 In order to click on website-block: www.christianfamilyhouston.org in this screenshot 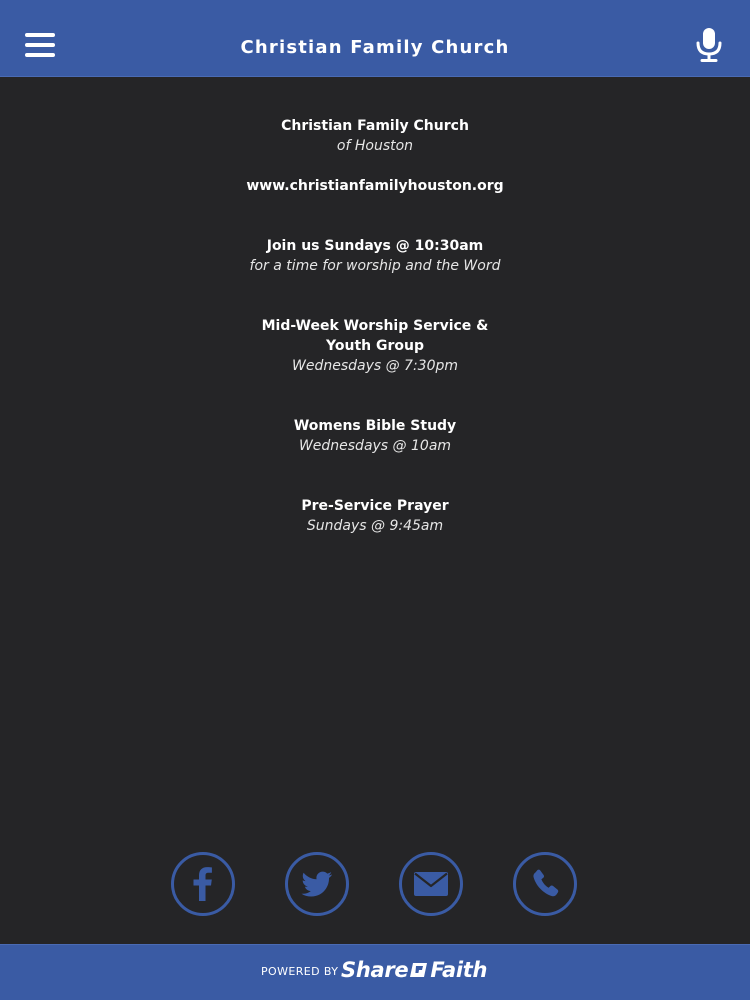, I will do `click(375, 186)`.